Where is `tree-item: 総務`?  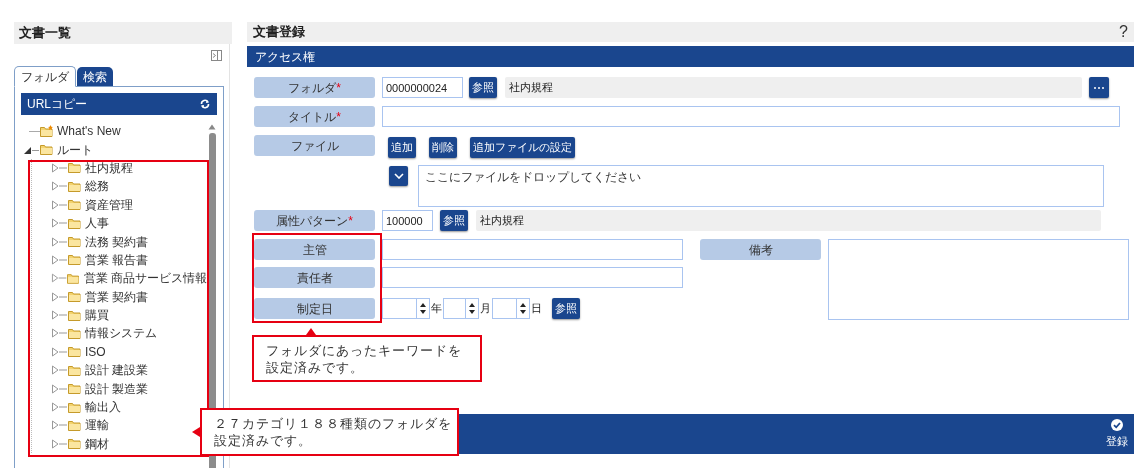
tree-item: 総務 is located at coordinates (97, 186).